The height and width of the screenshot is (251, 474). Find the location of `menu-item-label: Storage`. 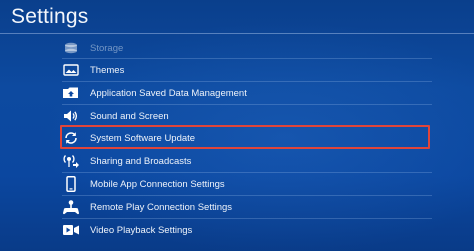

menu-item-label: Storage is located at coordinates (107, 48).